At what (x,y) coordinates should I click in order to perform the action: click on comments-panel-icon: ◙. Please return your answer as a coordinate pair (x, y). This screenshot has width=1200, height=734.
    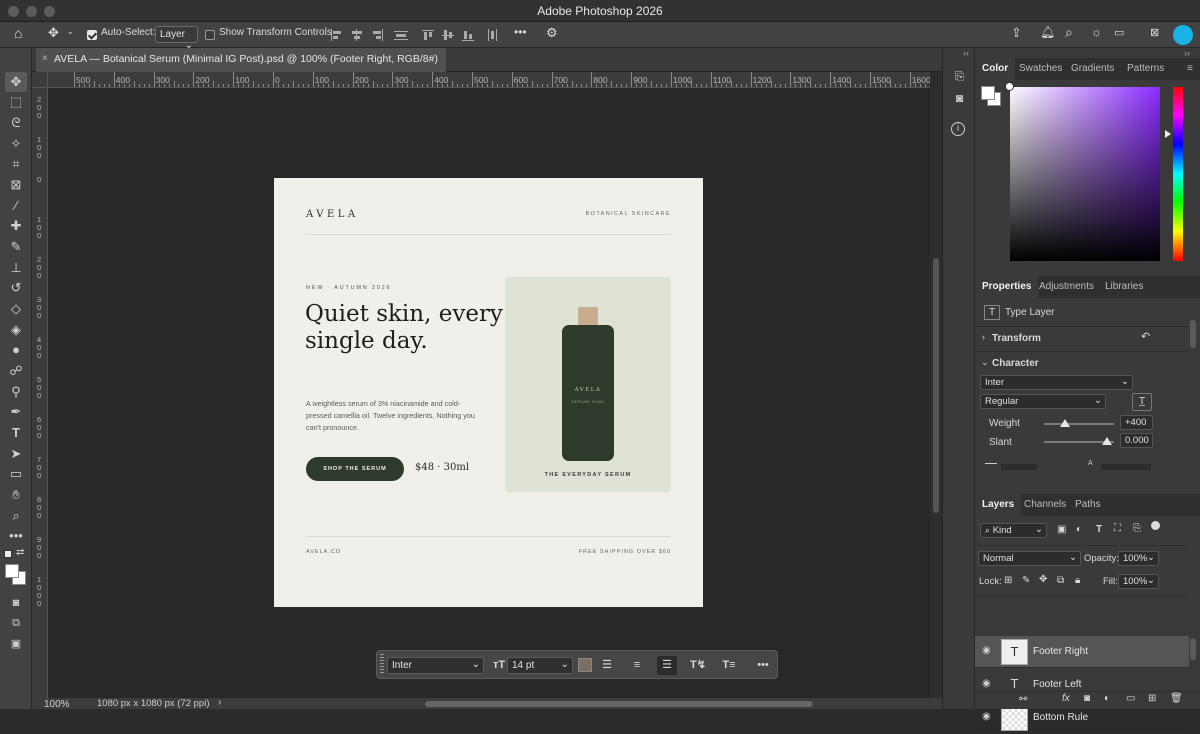
    Looking at the image, I should click on (959, 98).